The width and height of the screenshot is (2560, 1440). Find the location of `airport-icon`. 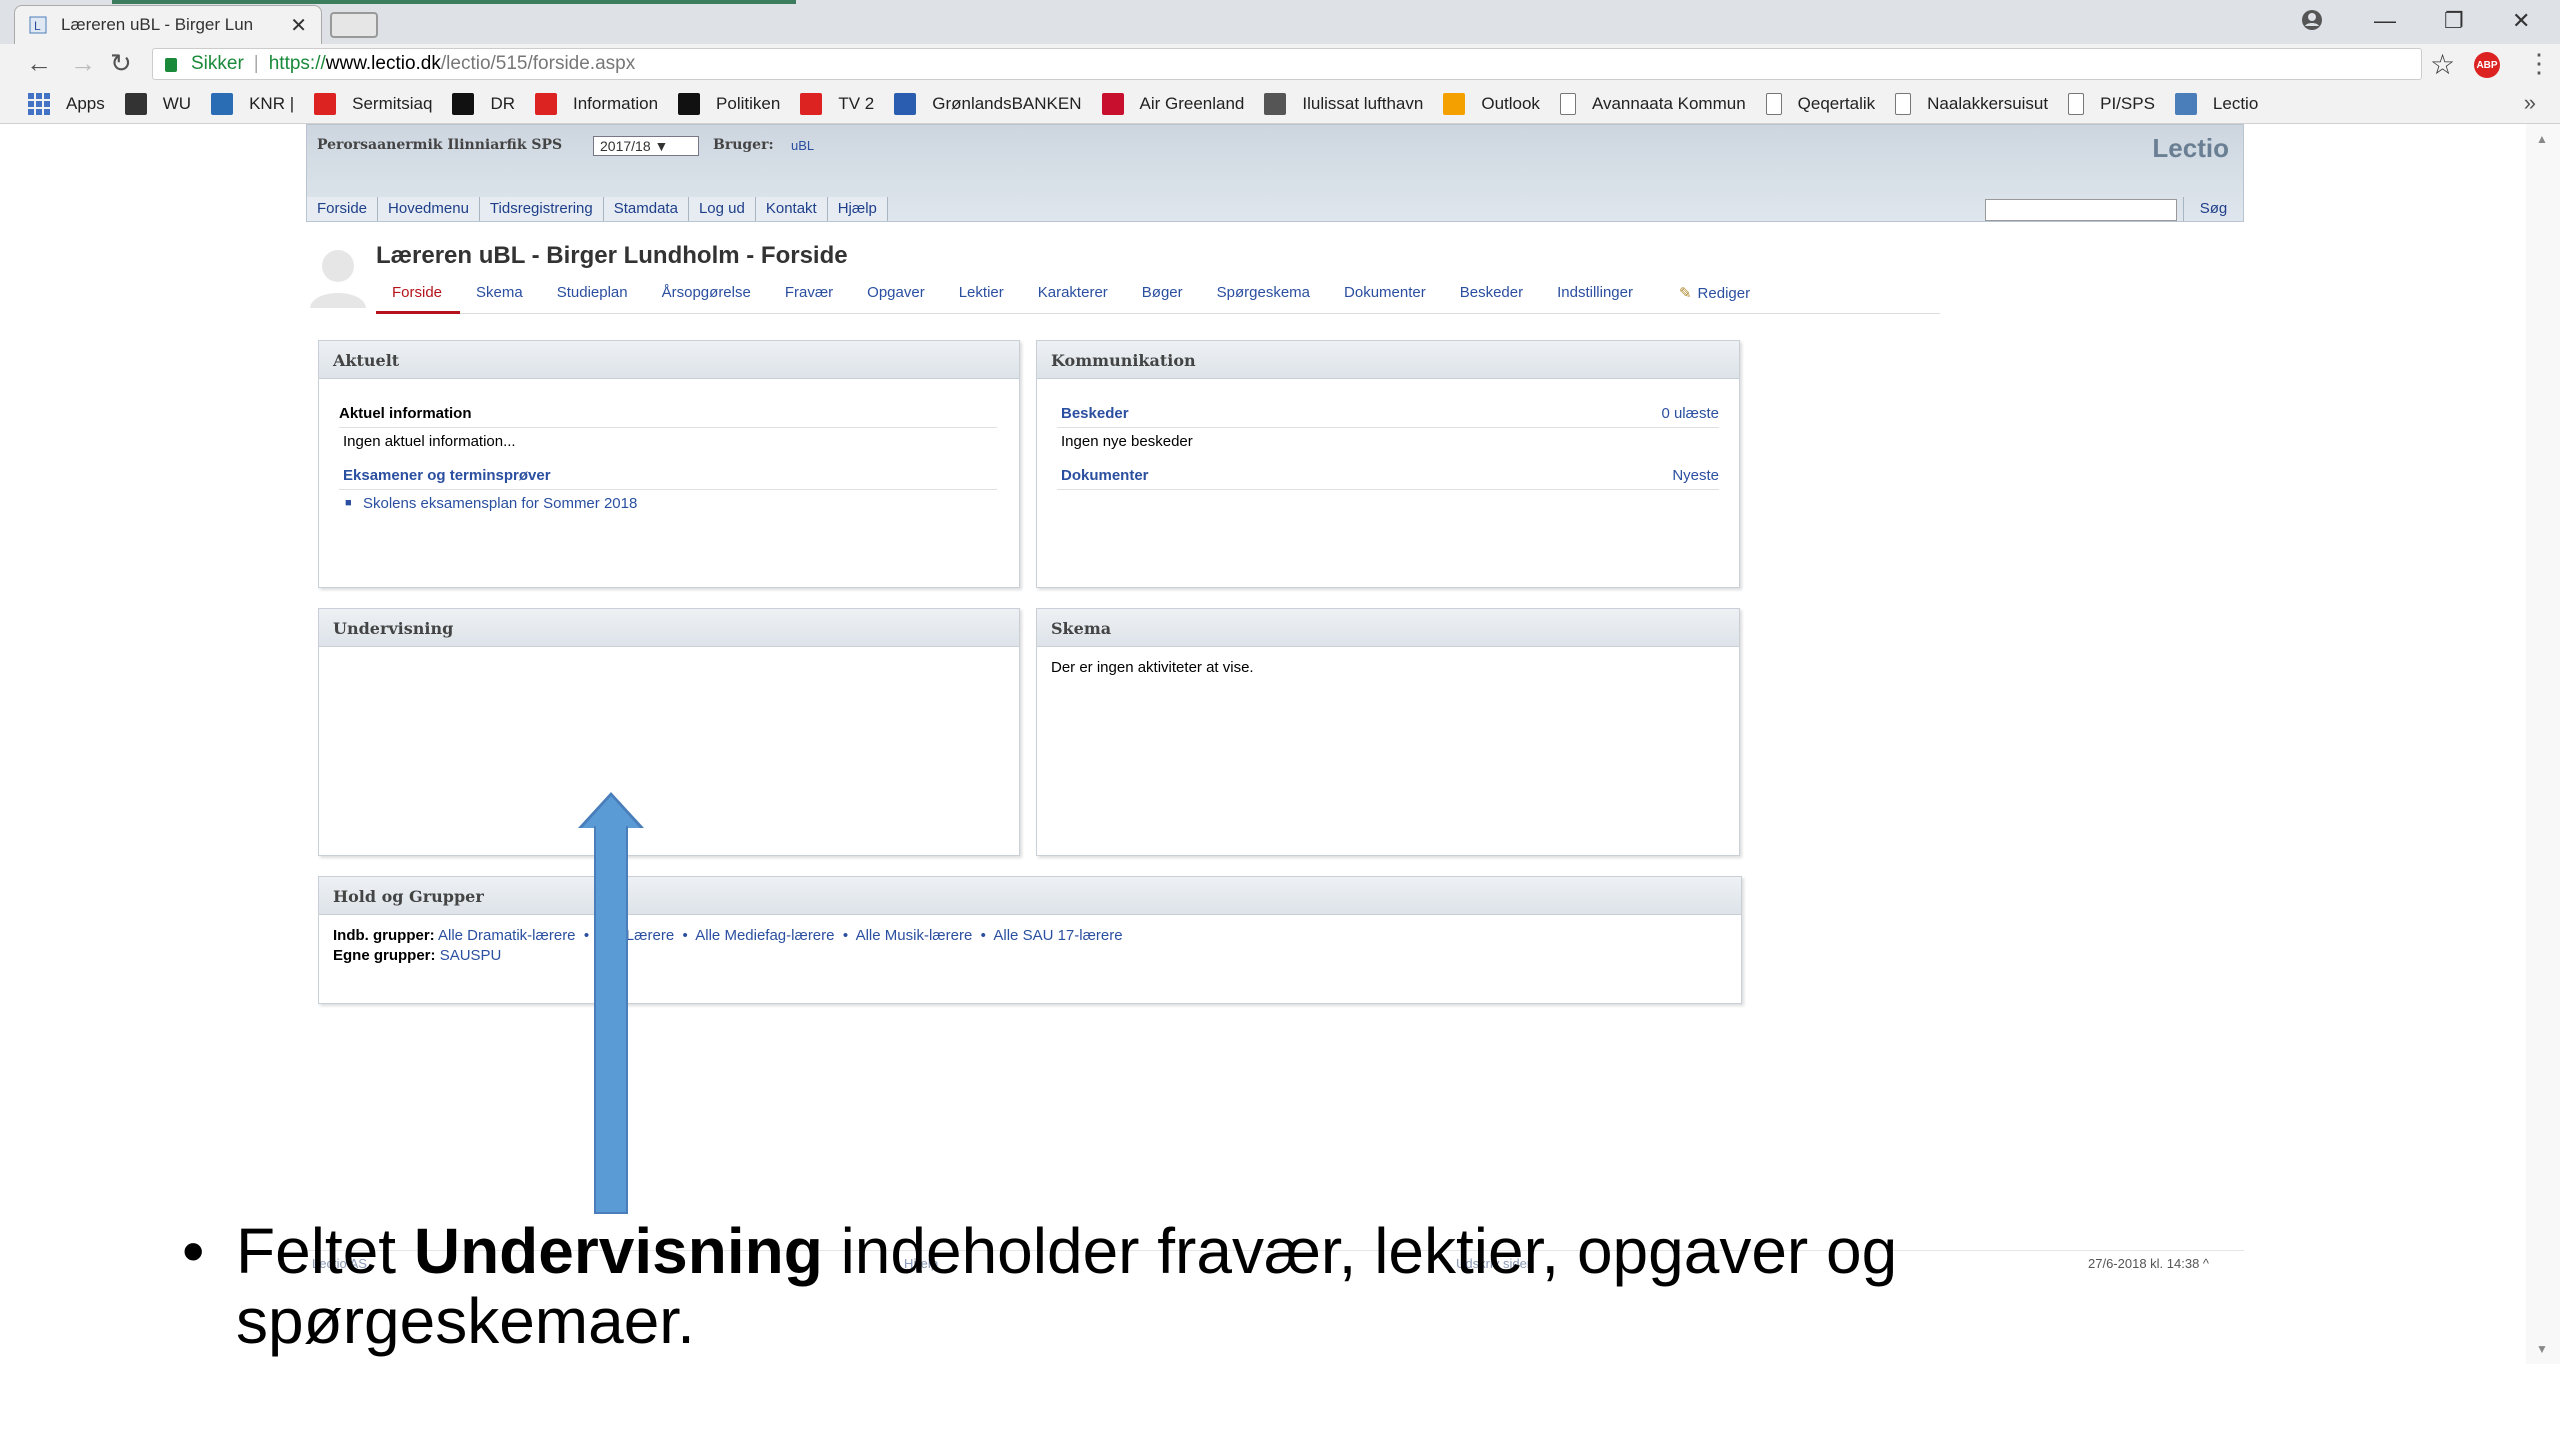

airport-icon is located at coordinates (1275, 103).